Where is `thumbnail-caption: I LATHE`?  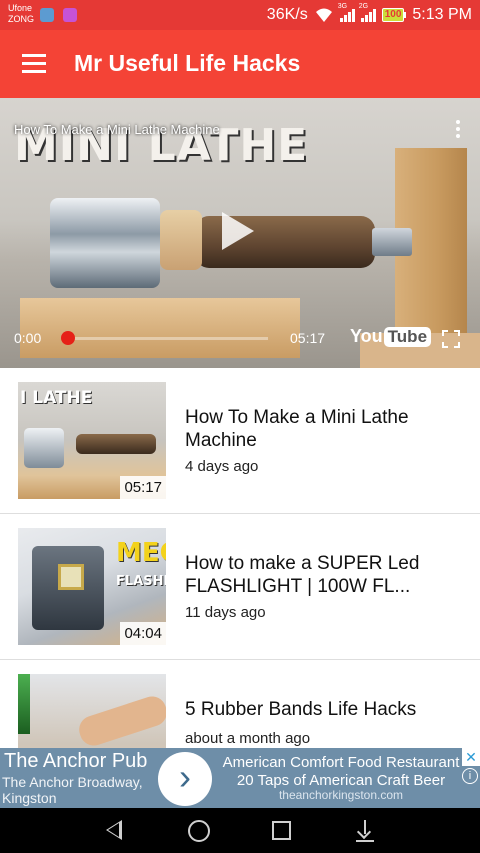 thumbnail-caption: I LATHE is located at coordinates (56, 398).